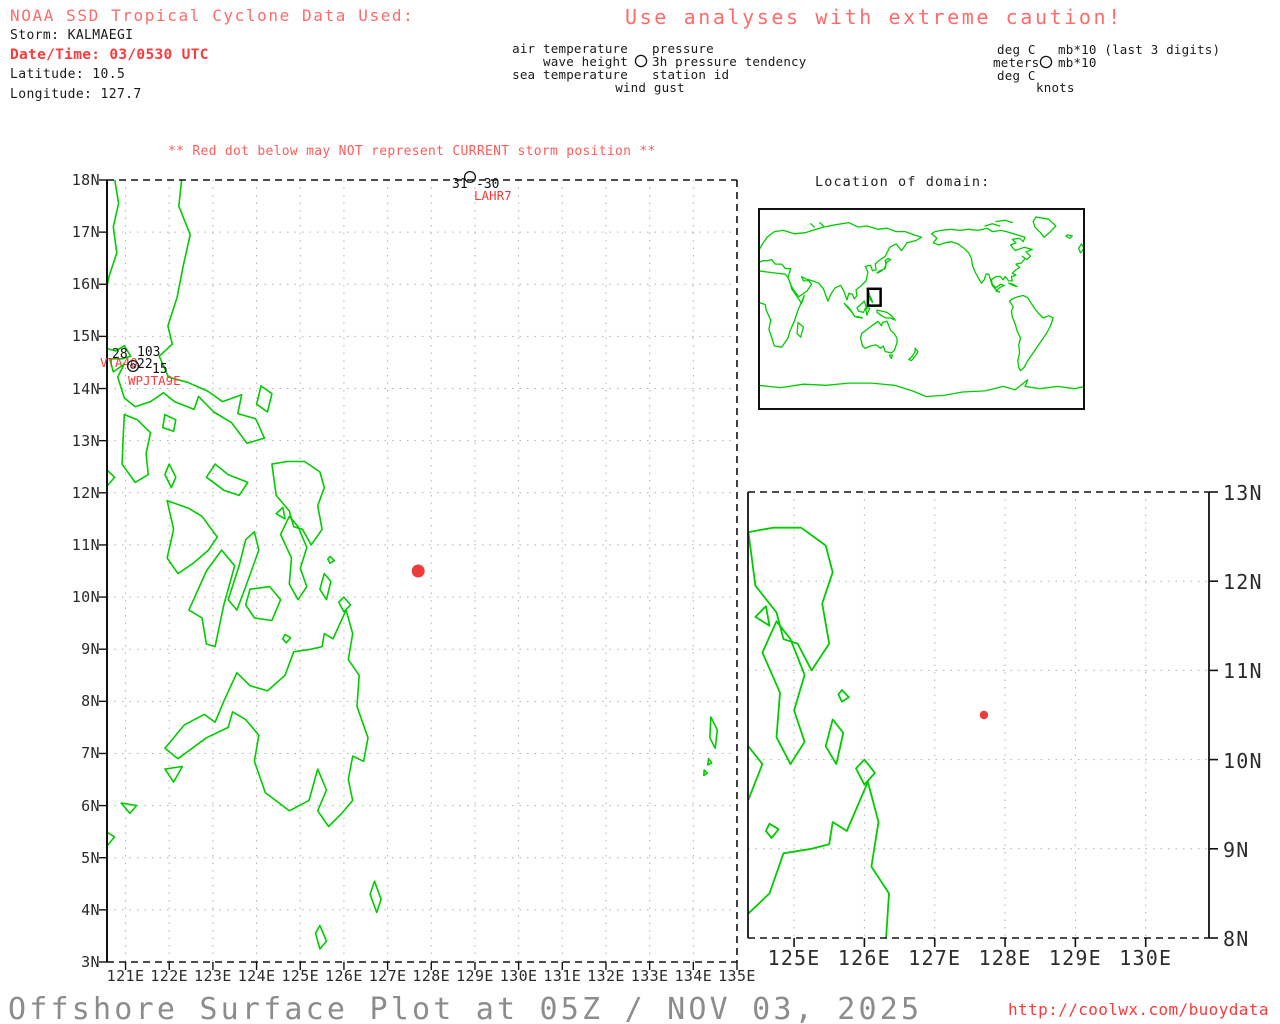 This screenshot has width=1280, height=1024. I want to click on main-y-tick-label: 9N, so click(90, 649).